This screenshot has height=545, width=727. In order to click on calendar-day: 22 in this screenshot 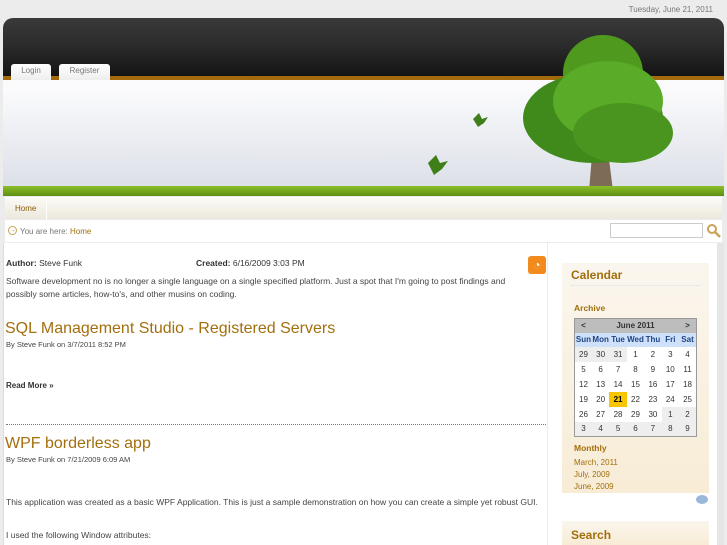, I will do `click(635, 399)`.